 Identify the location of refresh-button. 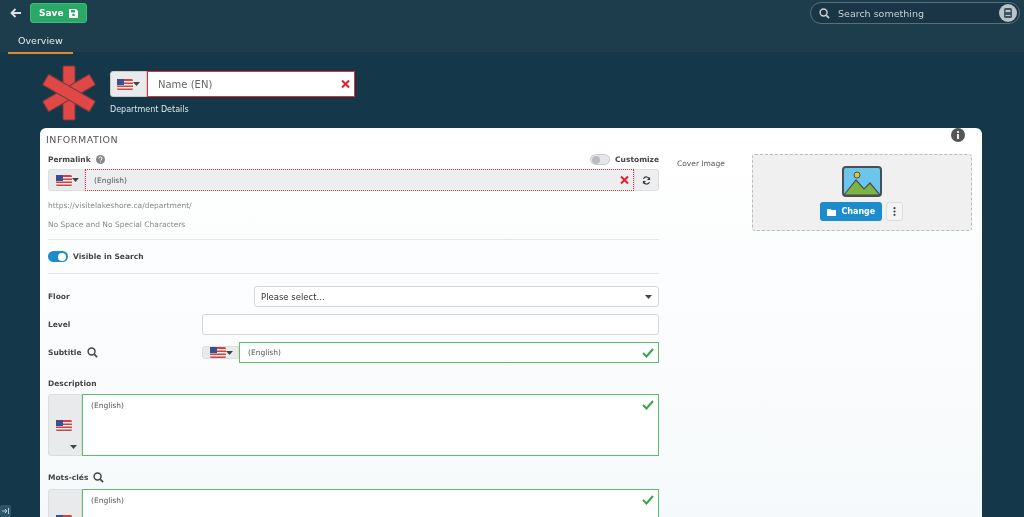
(646, 180).